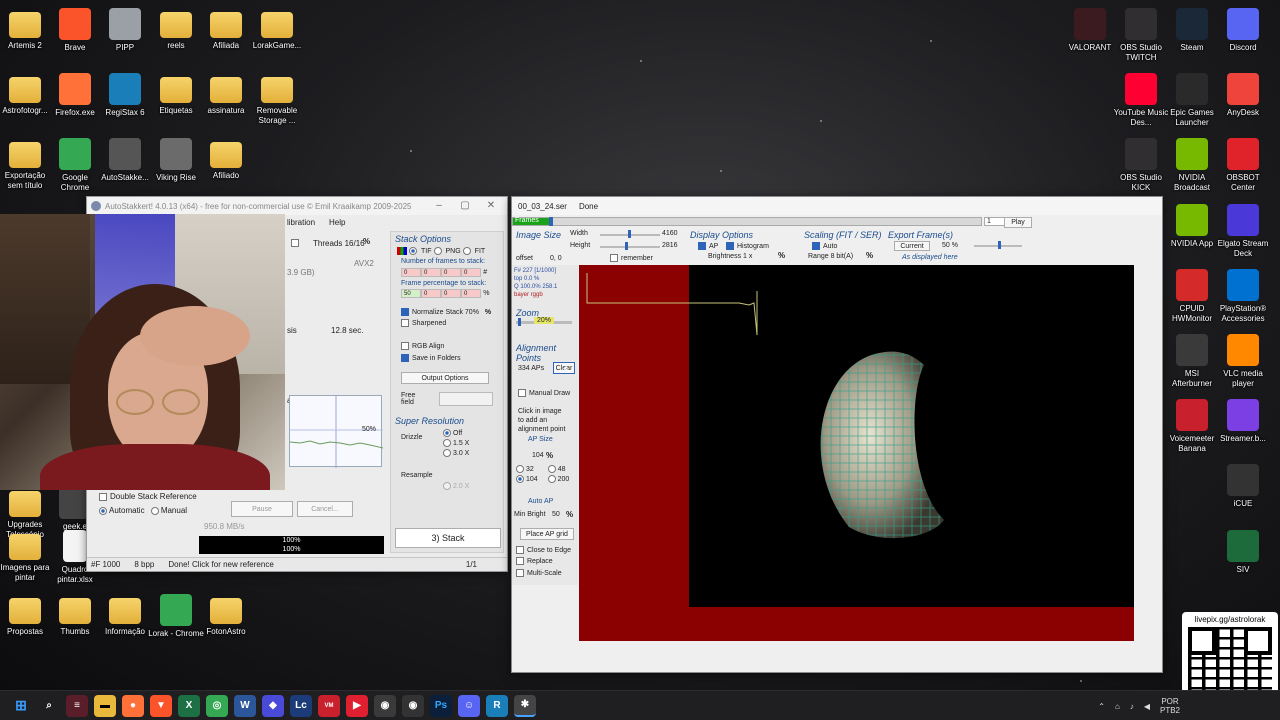 The height and width of the screenshot is (720, 1280). I want to click on desktop-icon: FotonAstro, so click(226, 615).